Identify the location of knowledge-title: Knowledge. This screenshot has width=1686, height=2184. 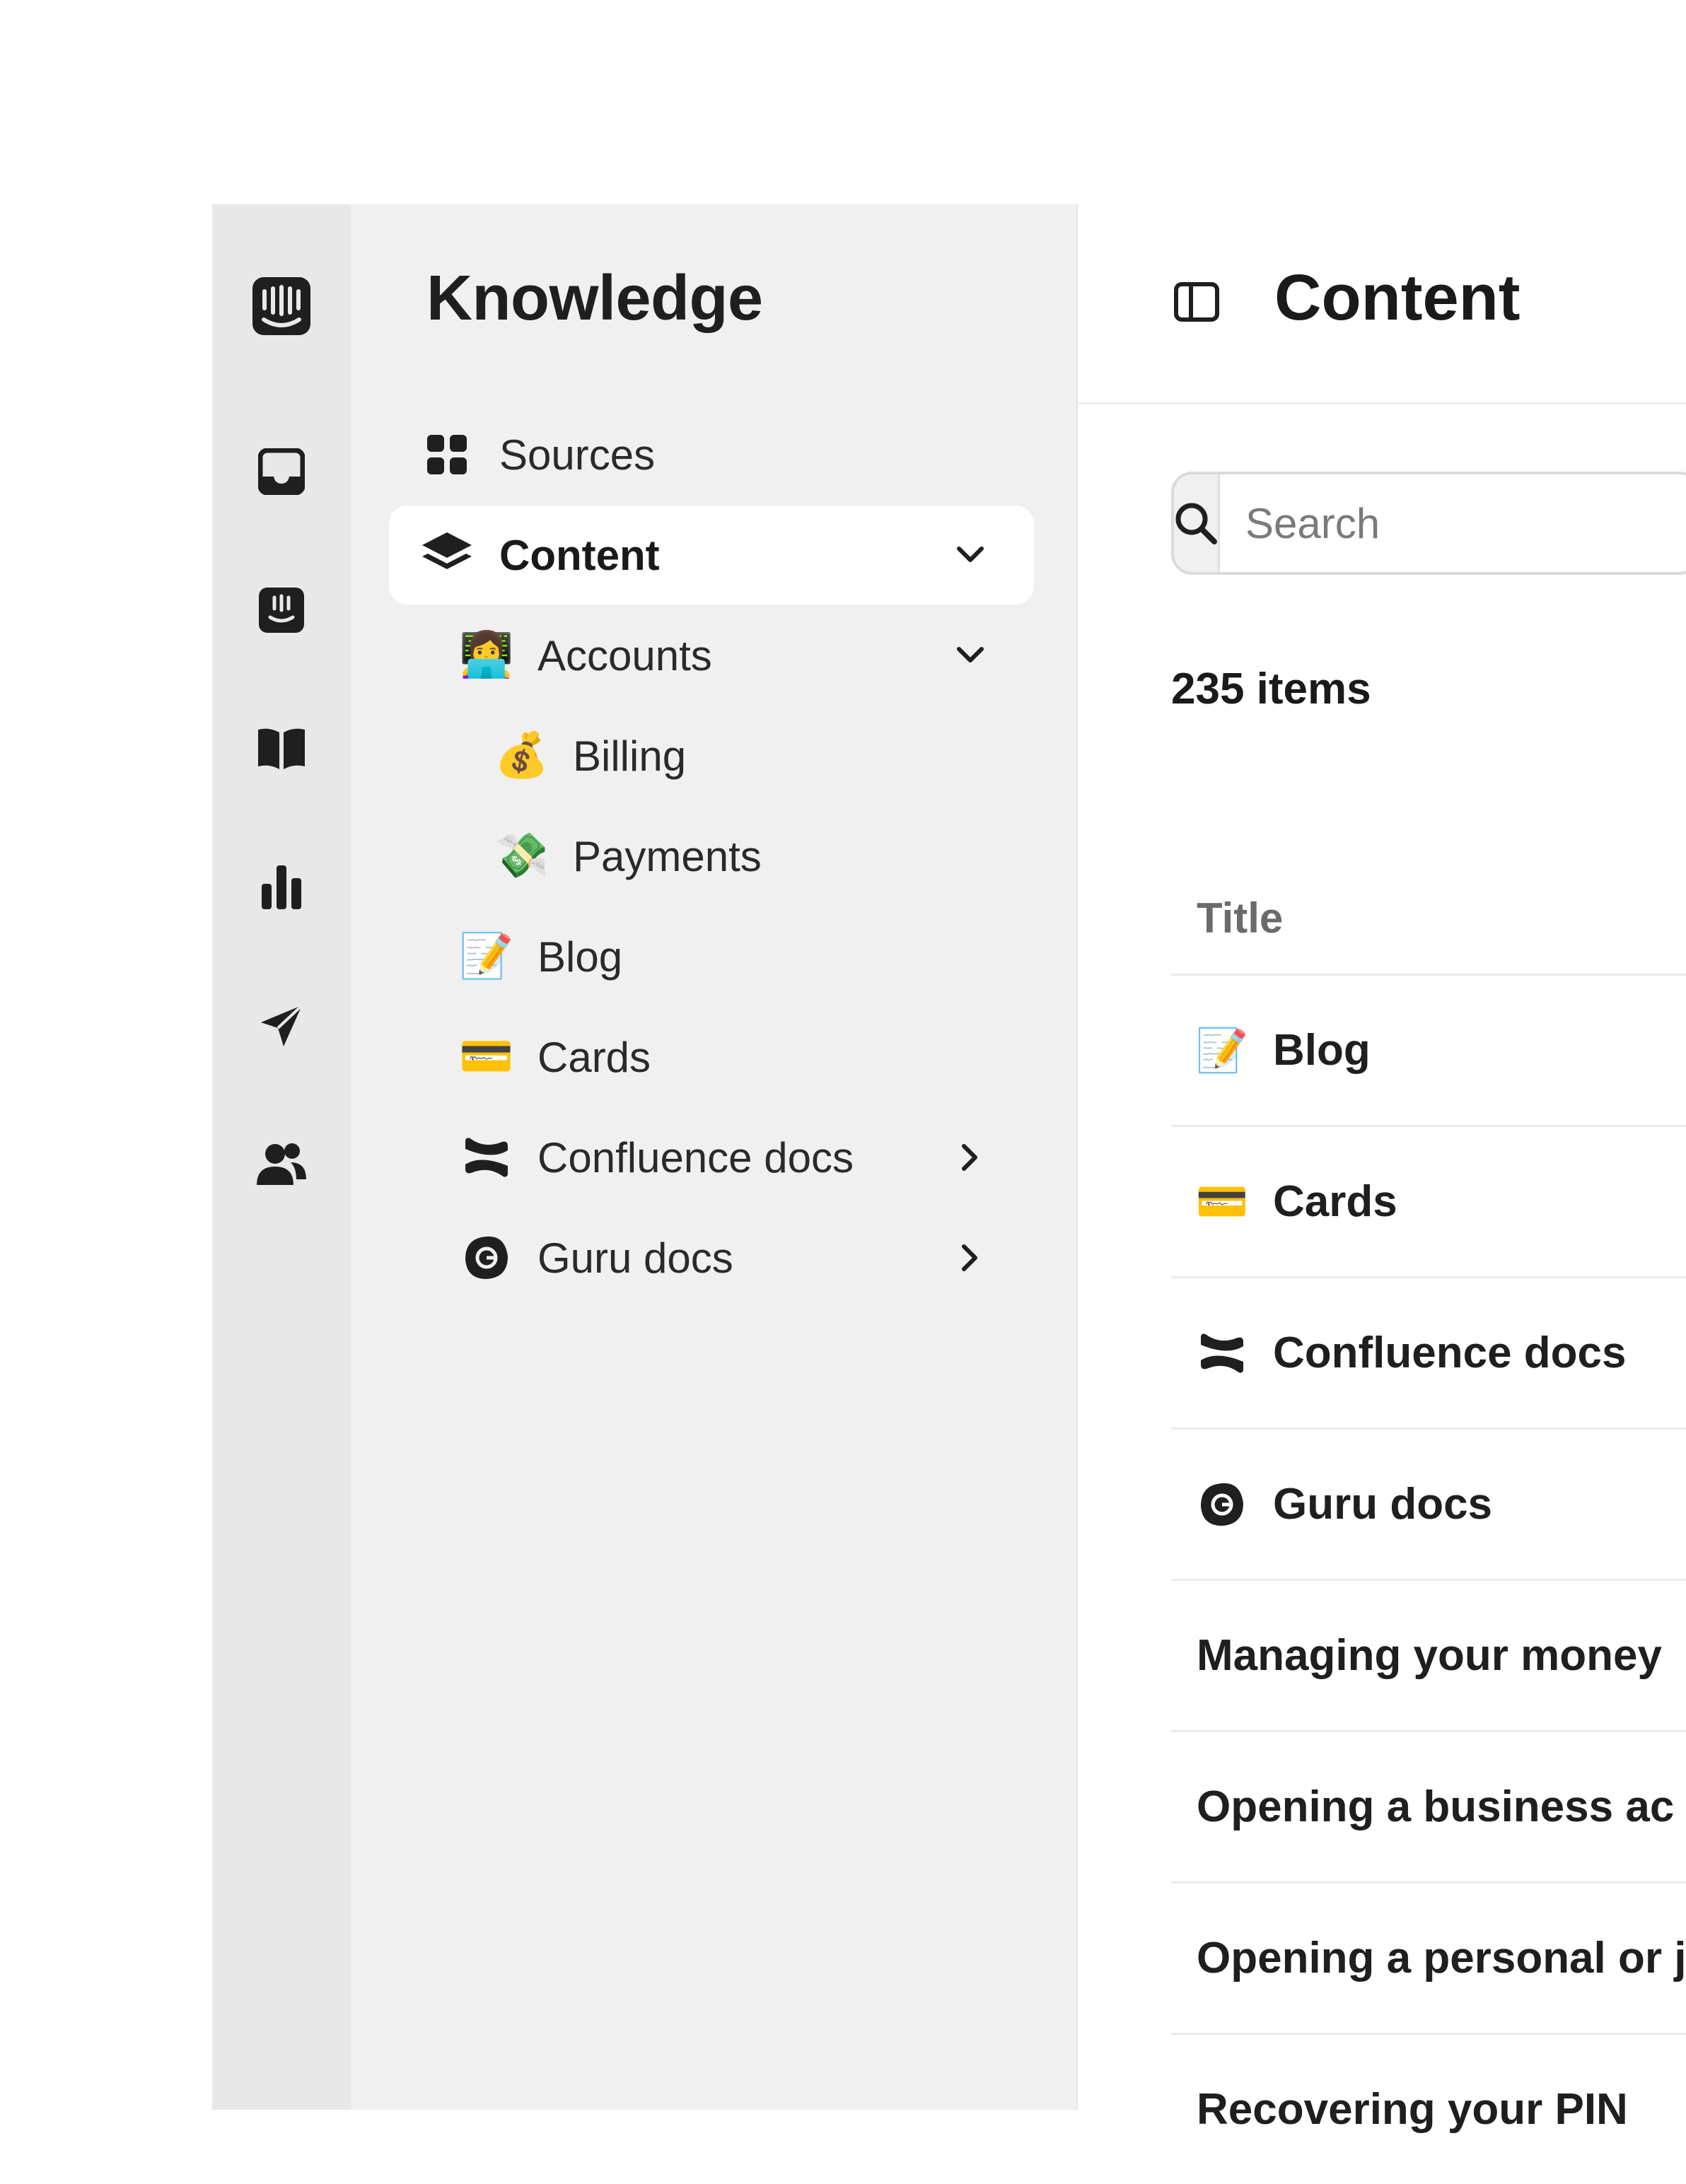
(594, 298).